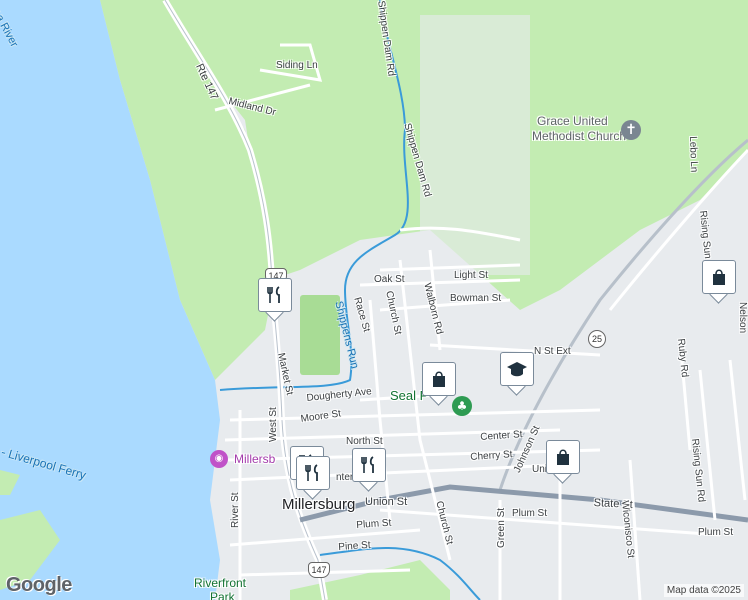 The image size is (748, 600). What do you see at coordinates (572, 121) in the screenshot?
I see `place-label-grace-church-1: Grace United` at bounding box center [572, 121].